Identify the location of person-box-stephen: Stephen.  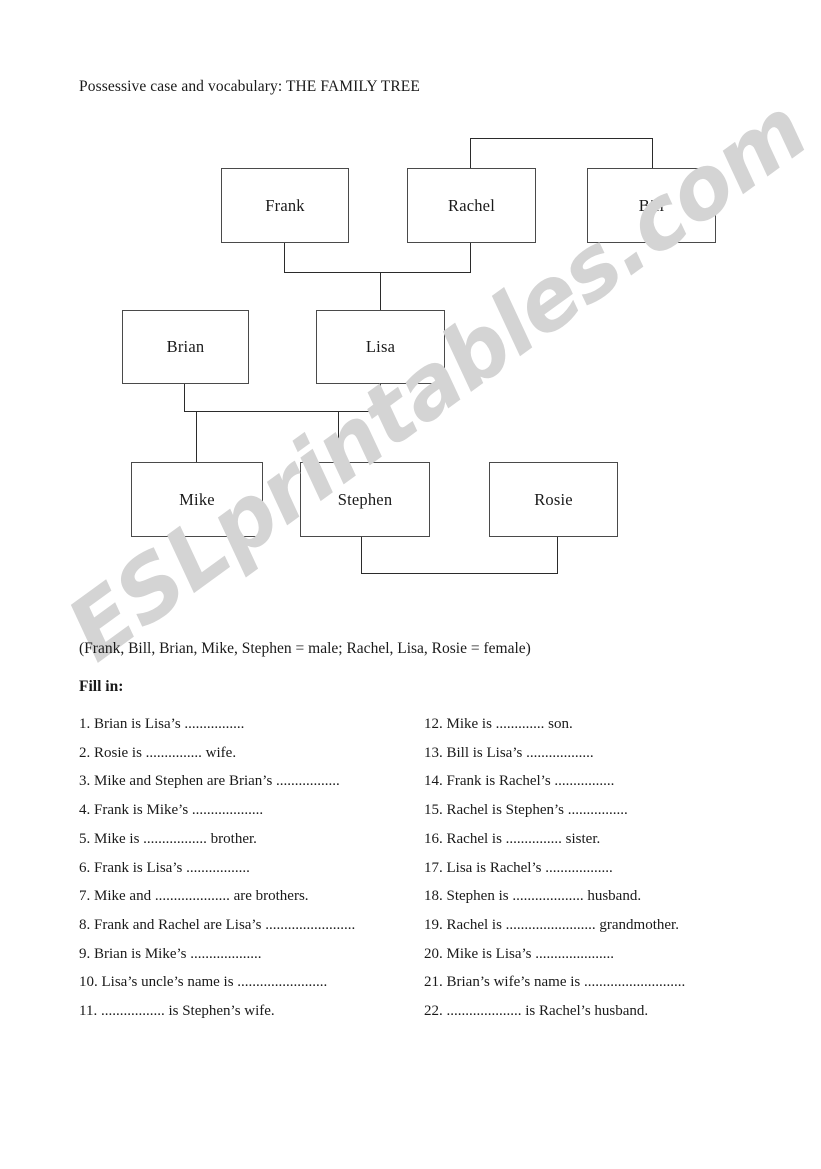
(365, 499).